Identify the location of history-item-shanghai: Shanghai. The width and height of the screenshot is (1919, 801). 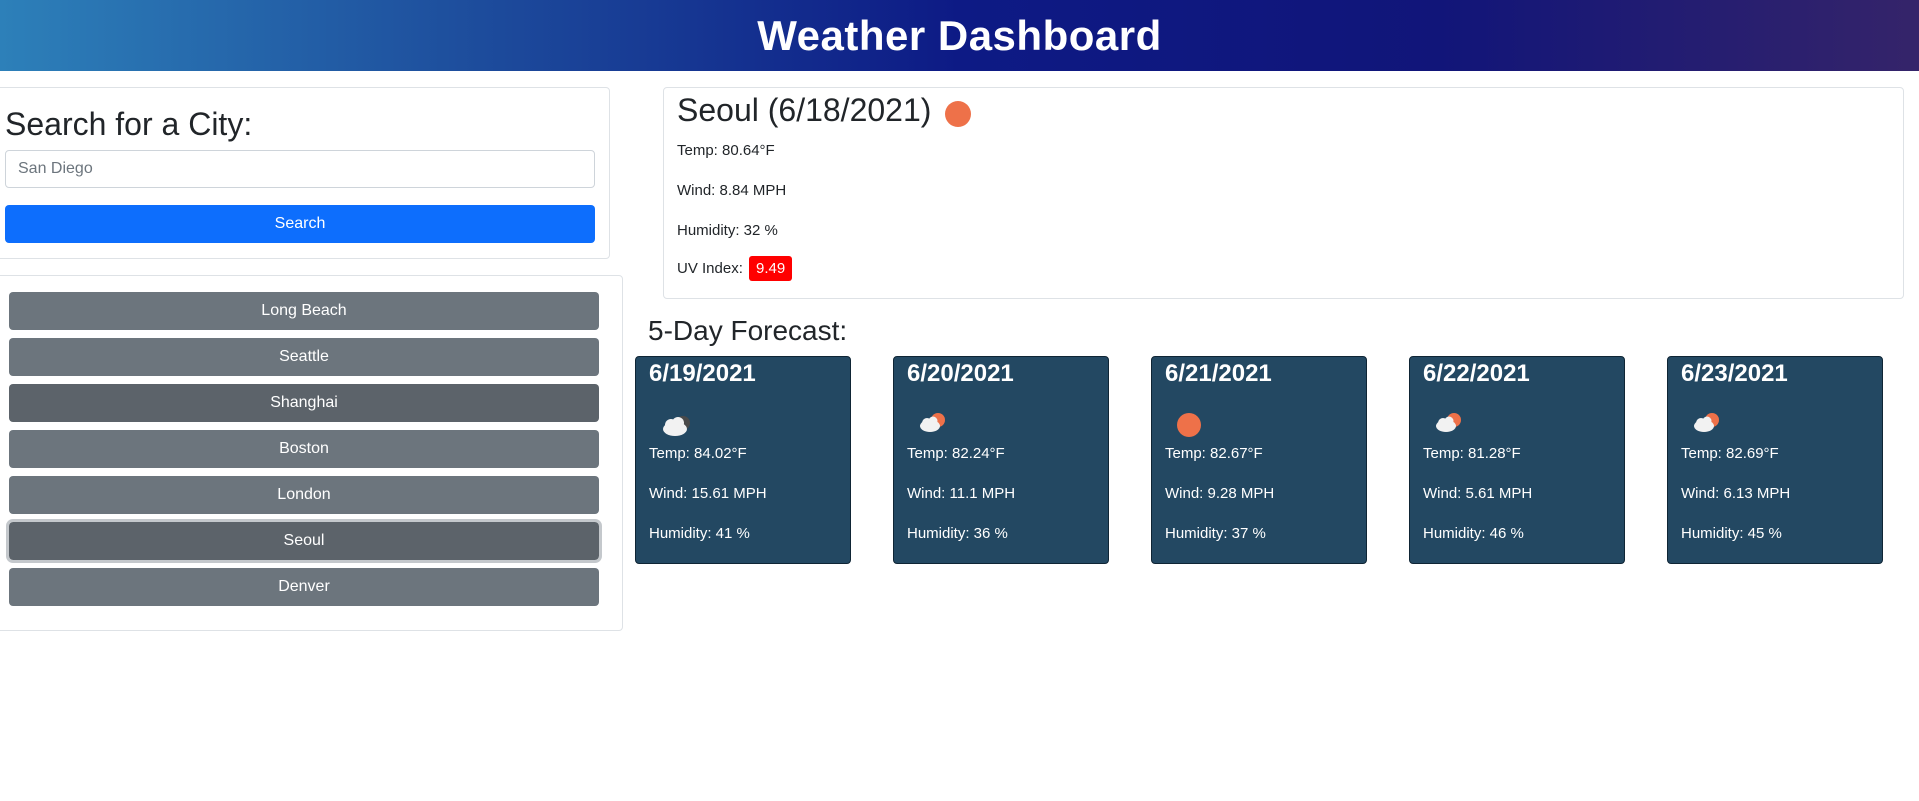
(304, 403).